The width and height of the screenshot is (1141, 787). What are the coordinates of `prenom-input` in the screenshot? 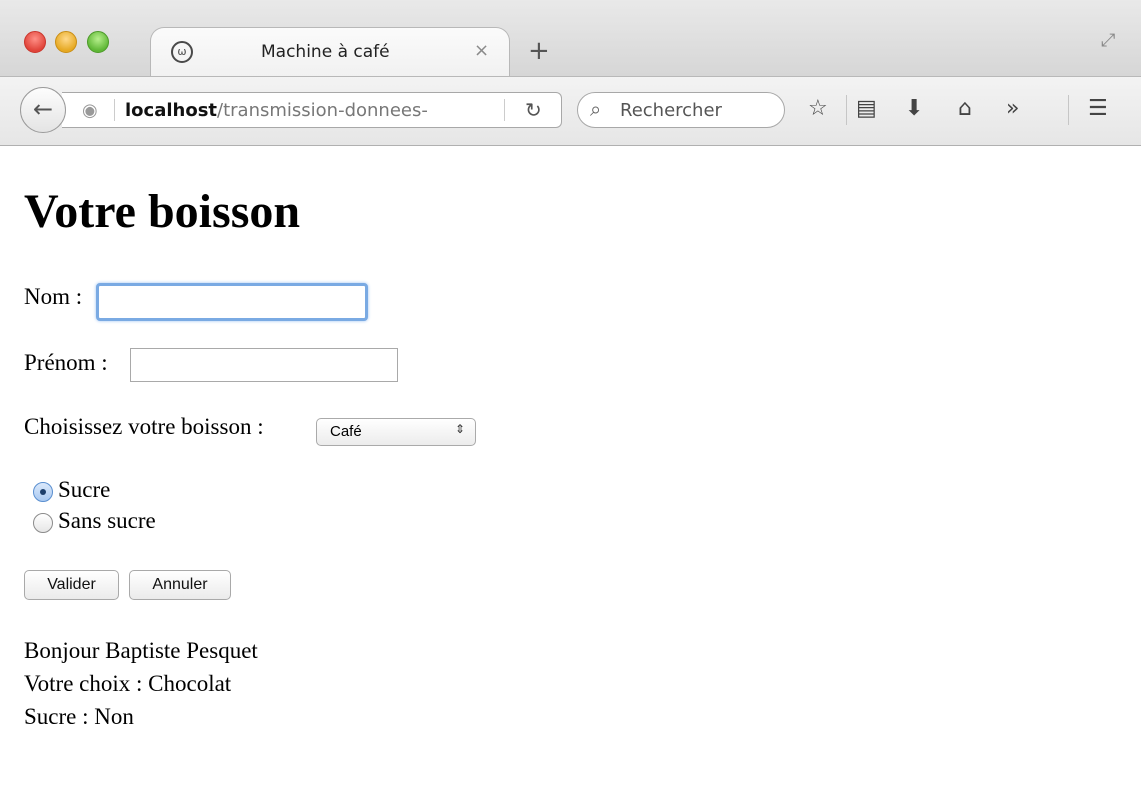 It's located at (264, 365).